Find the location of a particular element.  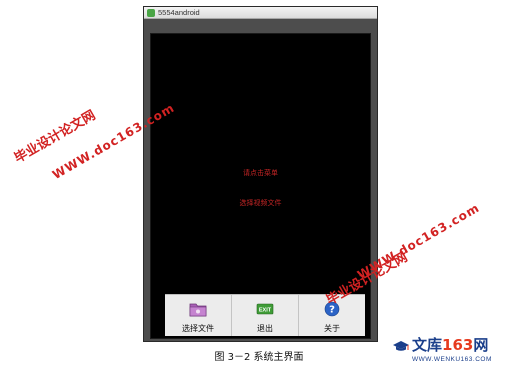

folder-icon is located at coordinates (198, 310).